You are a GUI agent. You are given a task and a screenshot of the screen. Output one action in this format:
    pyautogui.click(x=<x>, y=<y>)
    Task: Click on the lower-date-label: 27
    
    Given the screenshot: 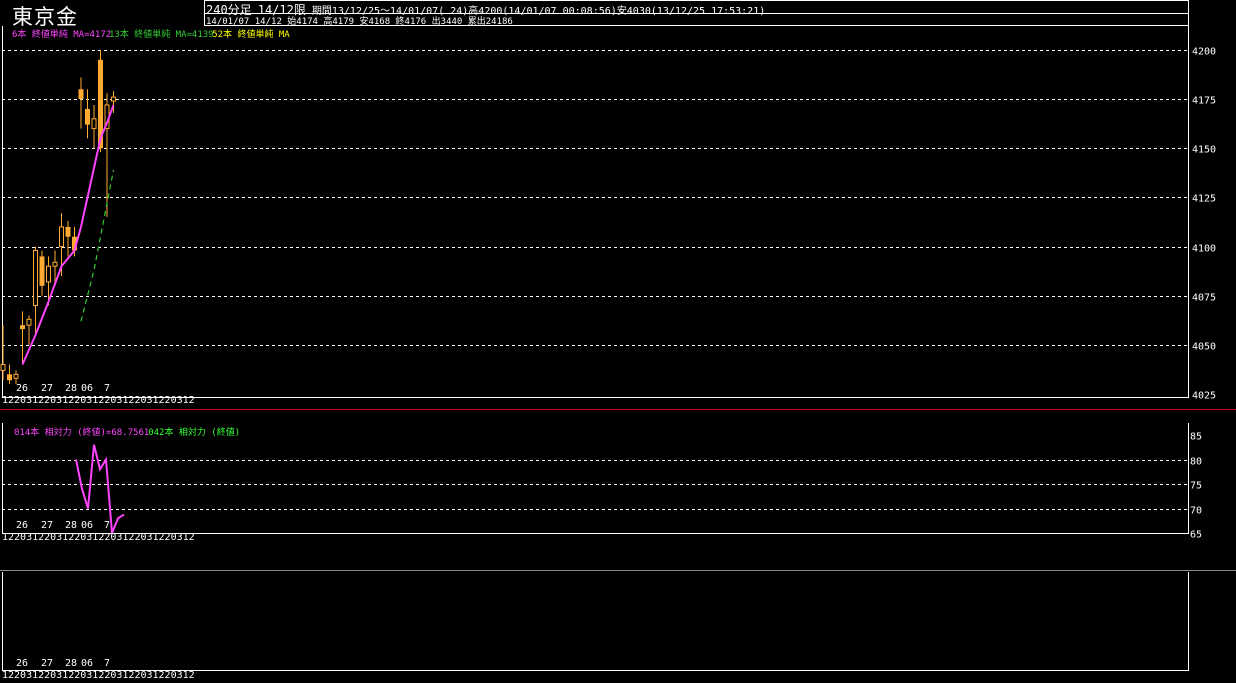 What is the action you would take?
    pyautogui.click(x=47, y=663)
    